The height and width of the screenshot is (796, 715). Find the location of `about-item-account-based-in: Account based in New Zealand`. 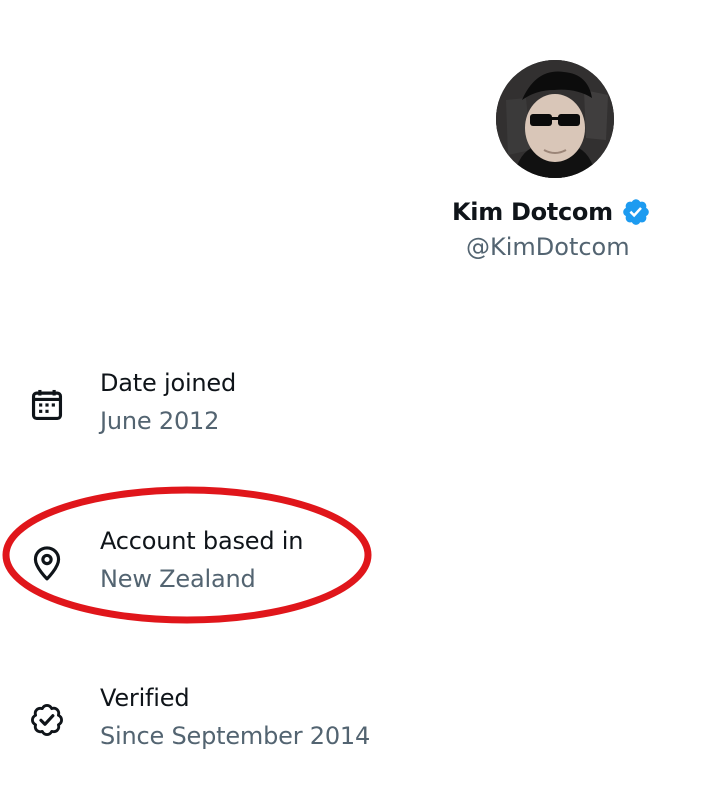

about-item-account-based-in: Account based in New Zealand is located at coordinates (357, 569).